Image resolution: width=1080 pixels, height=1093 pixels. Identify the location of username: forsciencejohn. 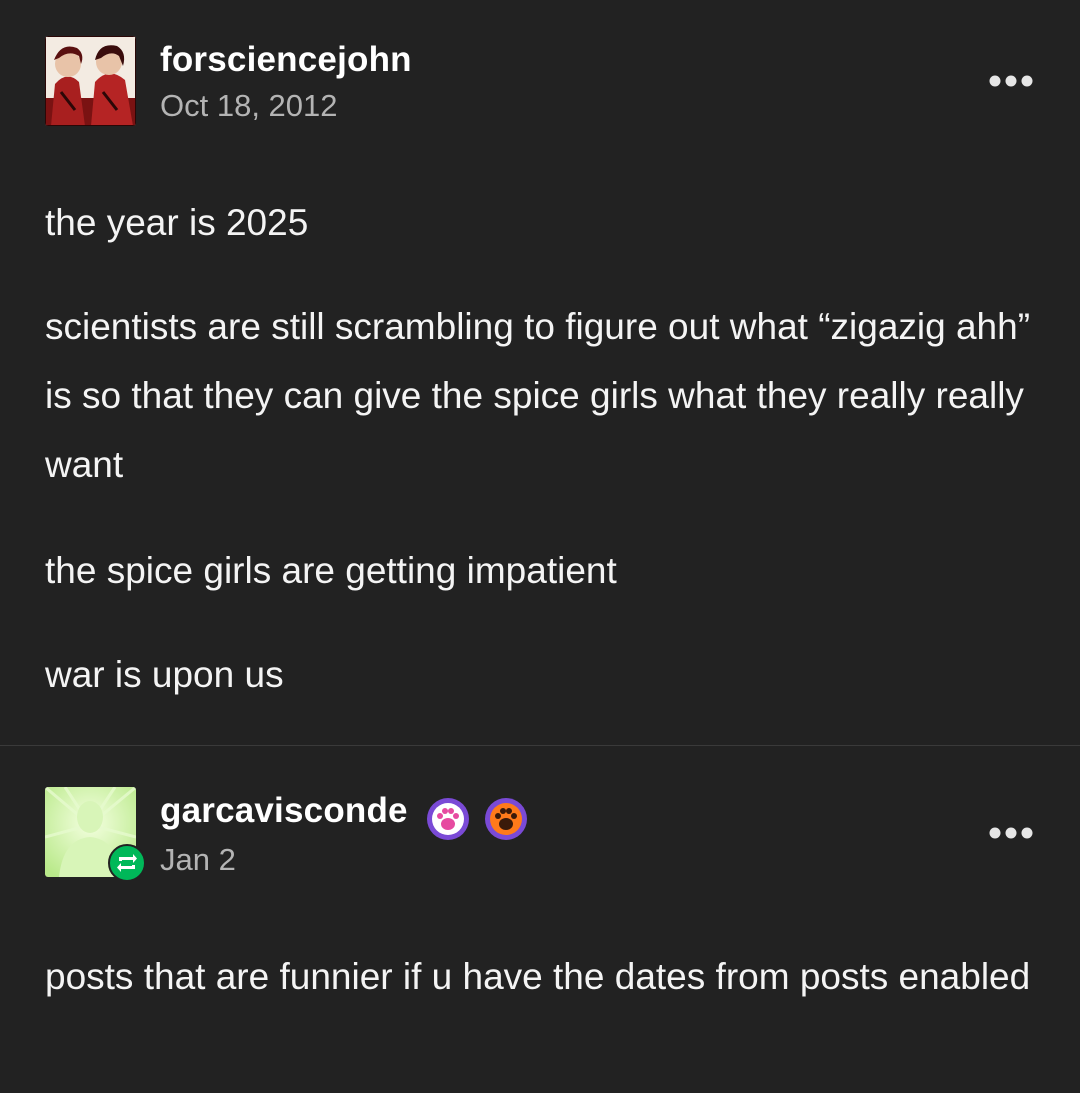
(286, 60).